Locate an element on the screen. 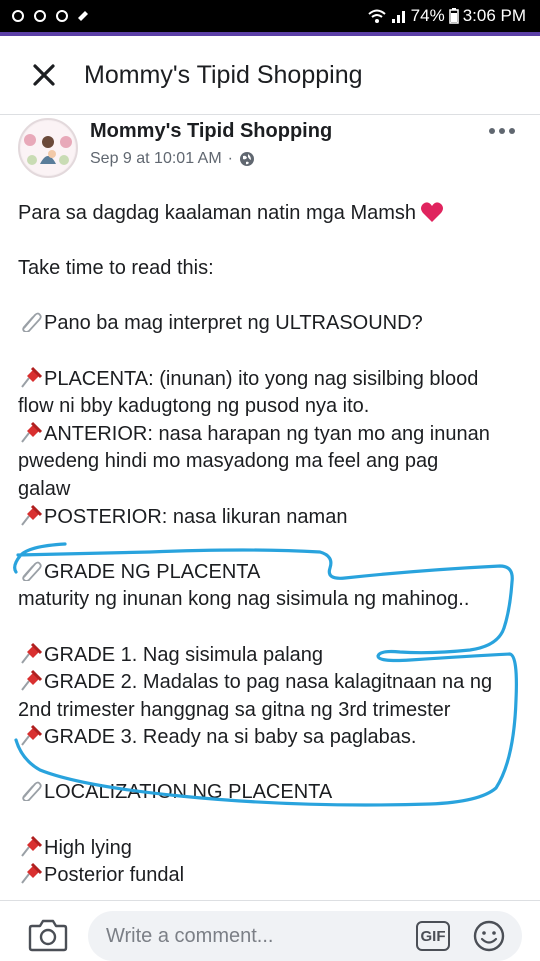 The height and width of the screenshot is (961, 540). comment-input: Write a comment... GIF is located at coordinates (305, 936).